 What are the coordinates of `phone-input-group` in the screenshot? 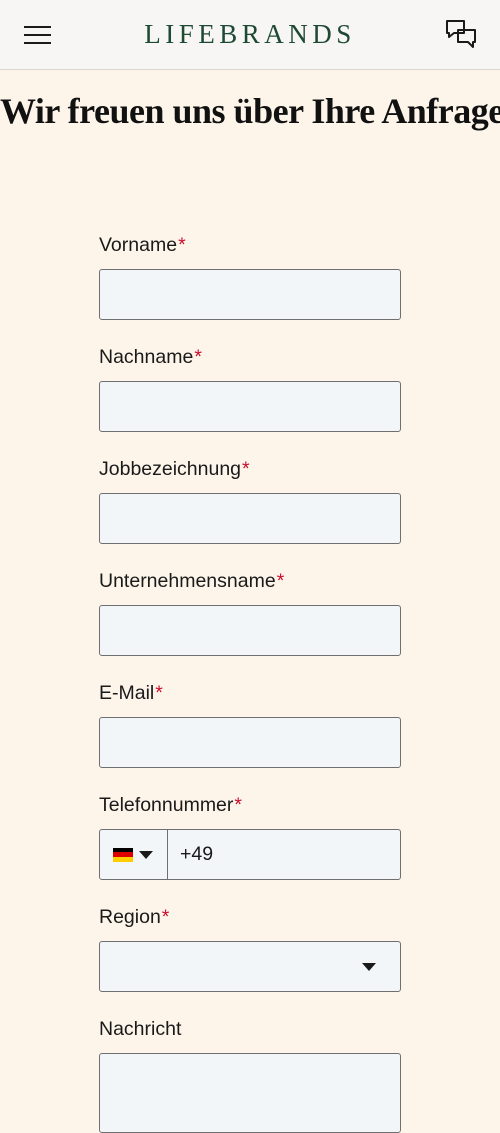 It's located at (250, 854).